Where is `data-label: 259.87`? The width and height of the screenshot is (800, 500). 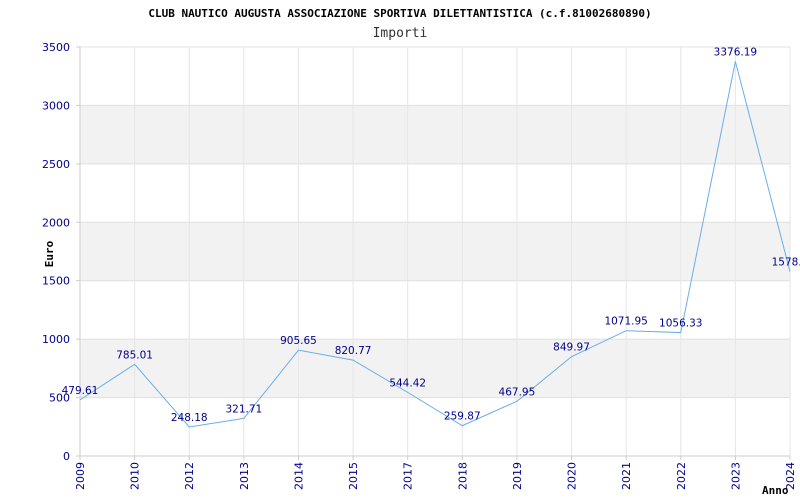 data-label: 259.87 is located at coordinates (462, 417).